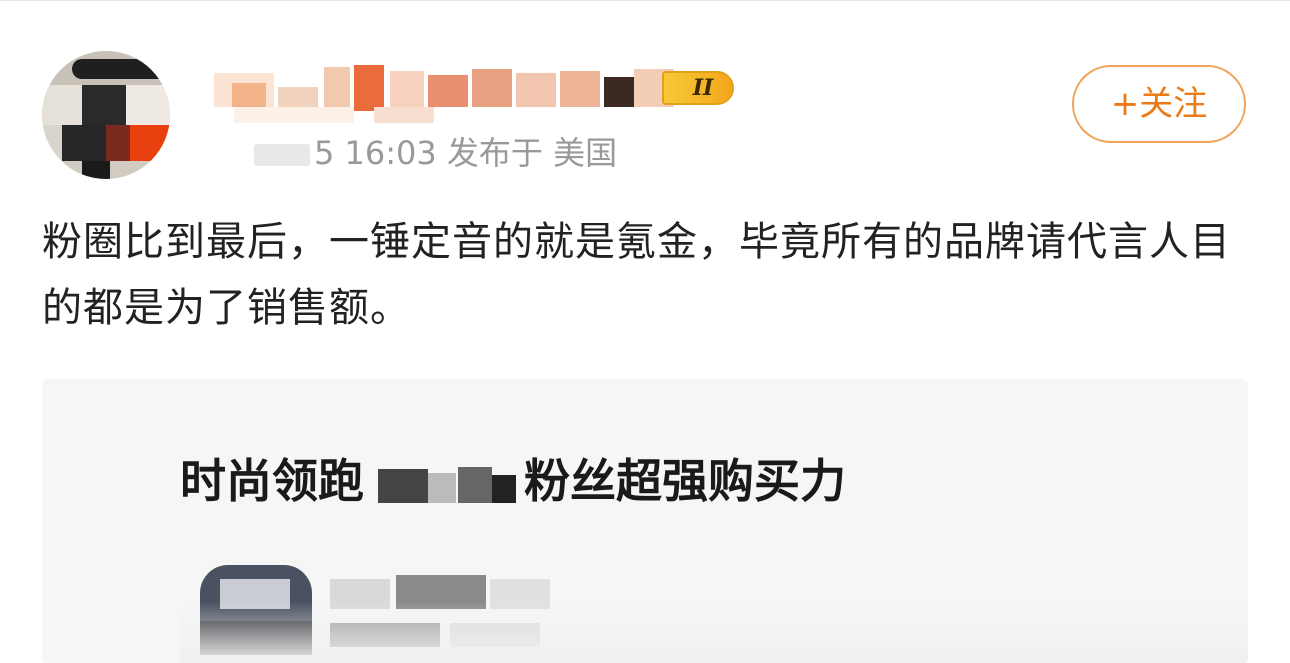  Describe the element at coordinates (714, 632) in the screenshot. I see `card-fade` at that location.